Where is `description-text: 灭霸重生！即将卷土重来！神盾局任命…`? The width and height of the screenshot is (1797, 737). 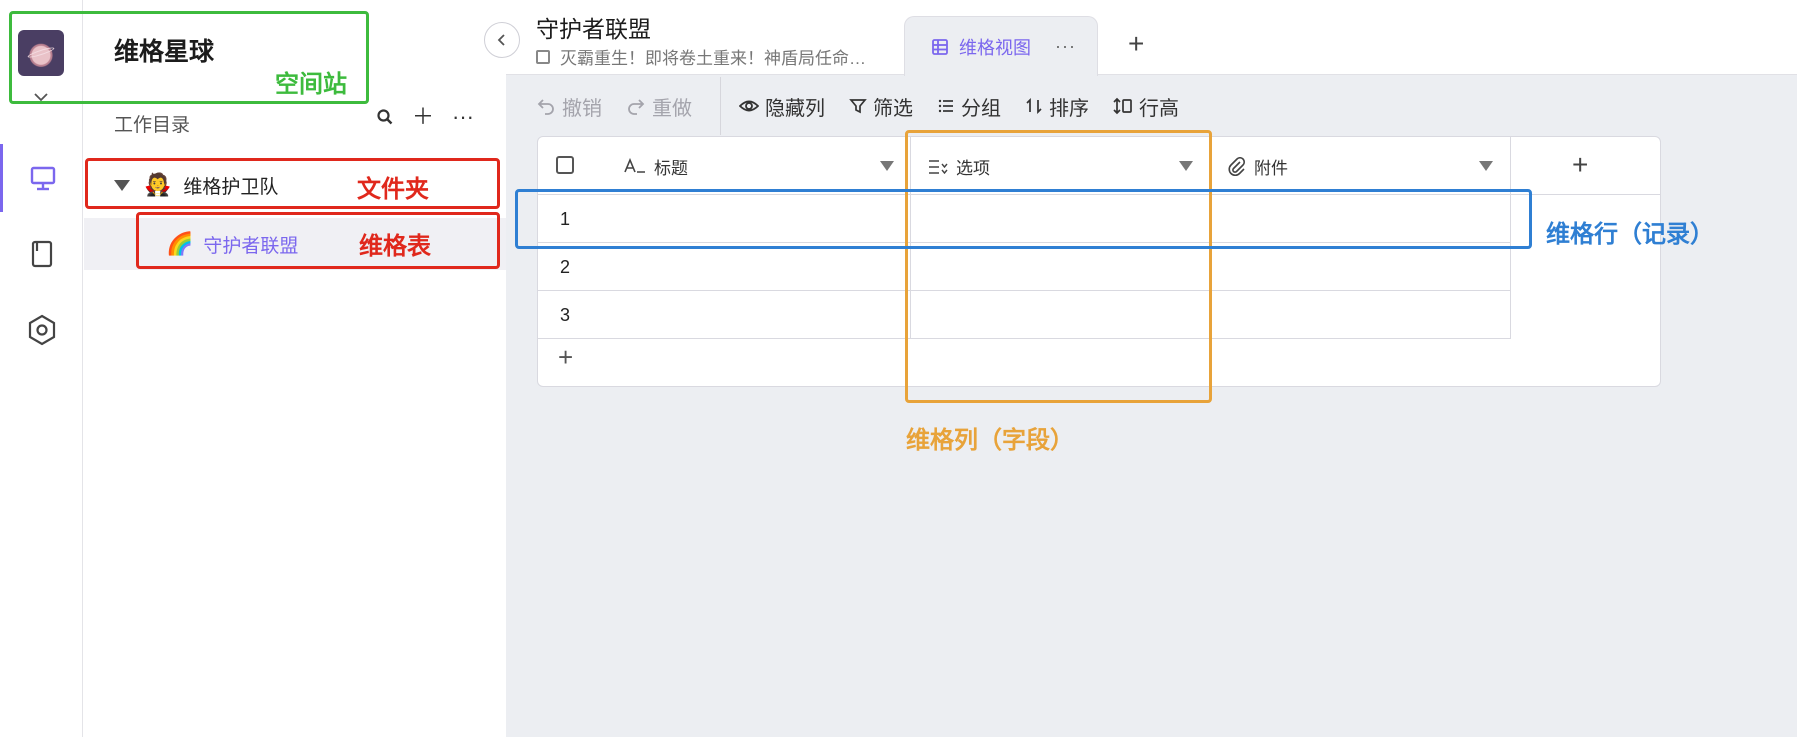 description-text: 灭霸重生！即将卷土重来！神盾局任命… is located at coordinates (713, 58).